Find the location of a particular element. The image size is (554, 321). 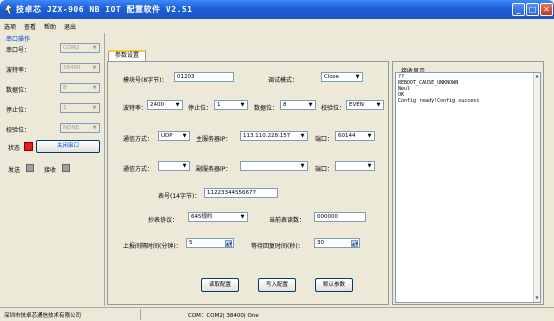

meter-no-label: 表号(14字节)： is located at coordinates (179, 196).